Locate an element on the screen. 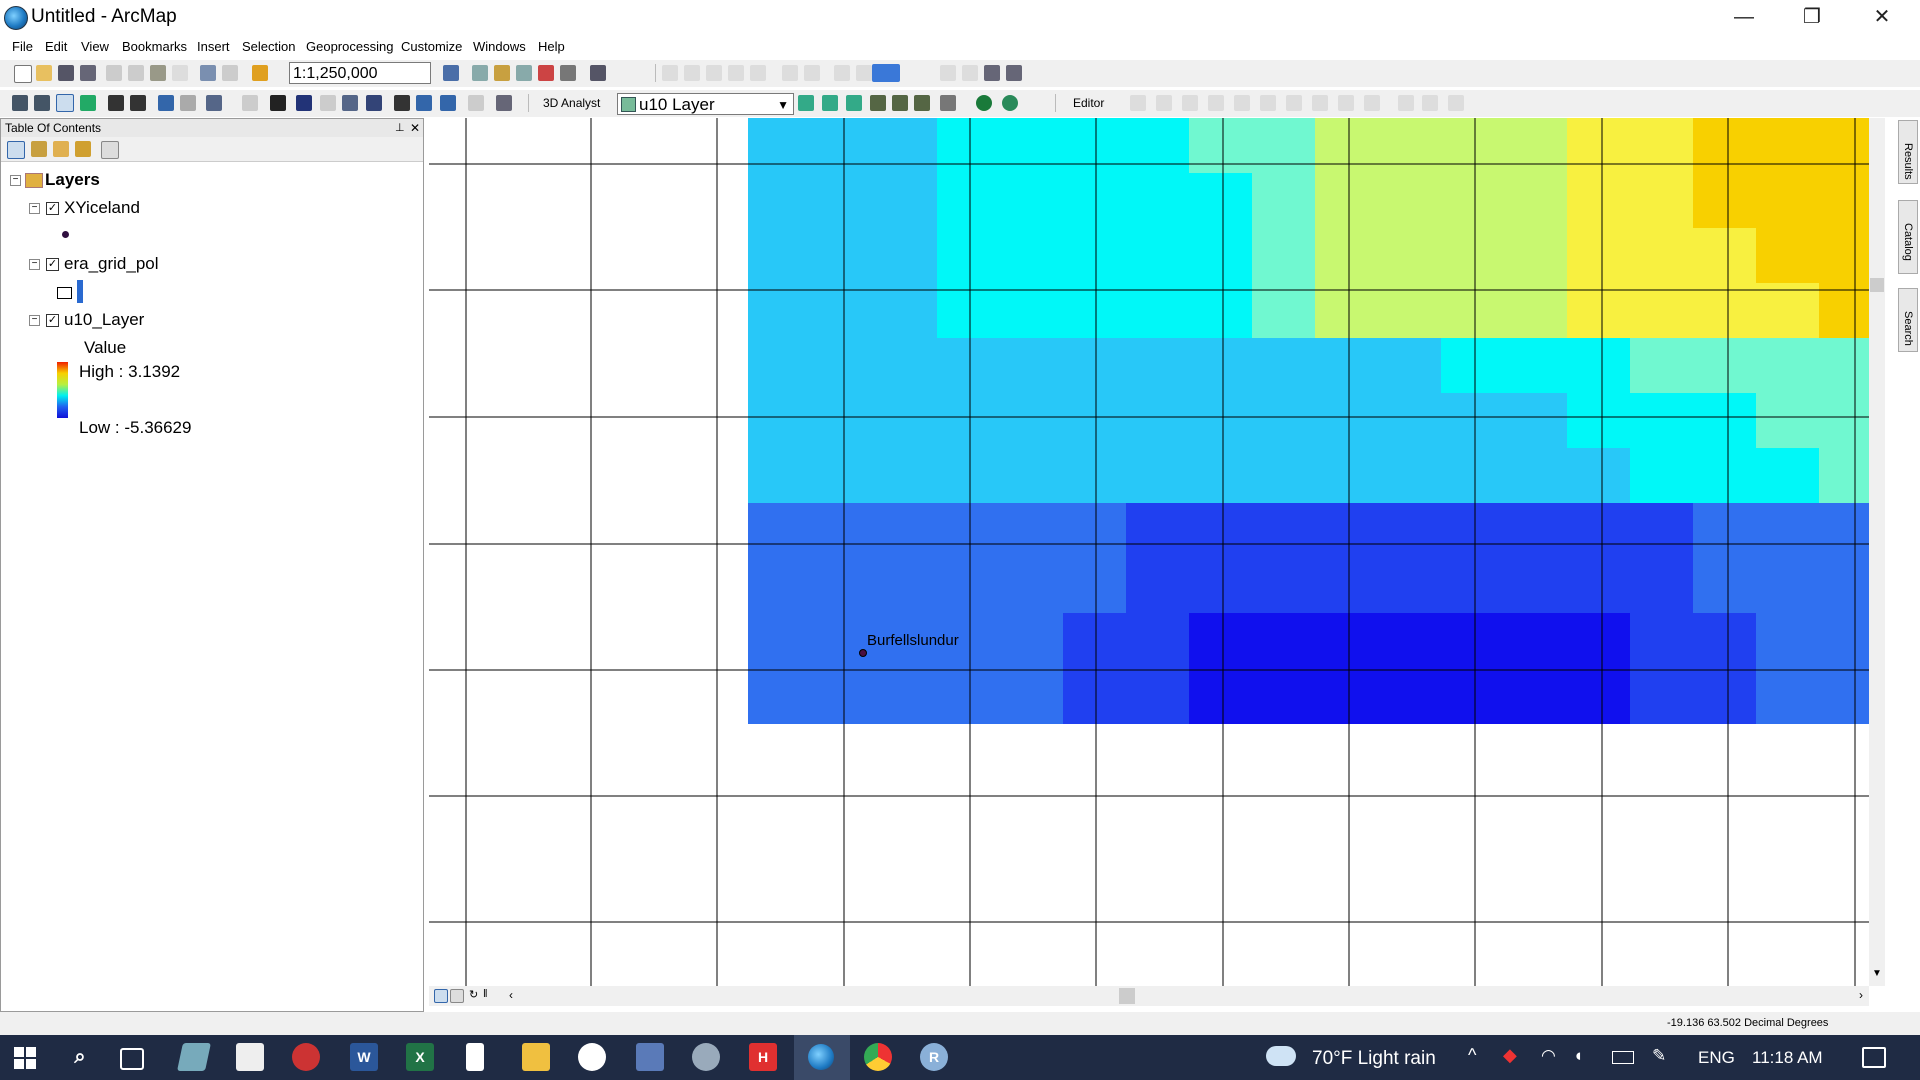 This screenshot has height=1080, width=1920. notes-app-icon is located at coordinates (194, 1057).